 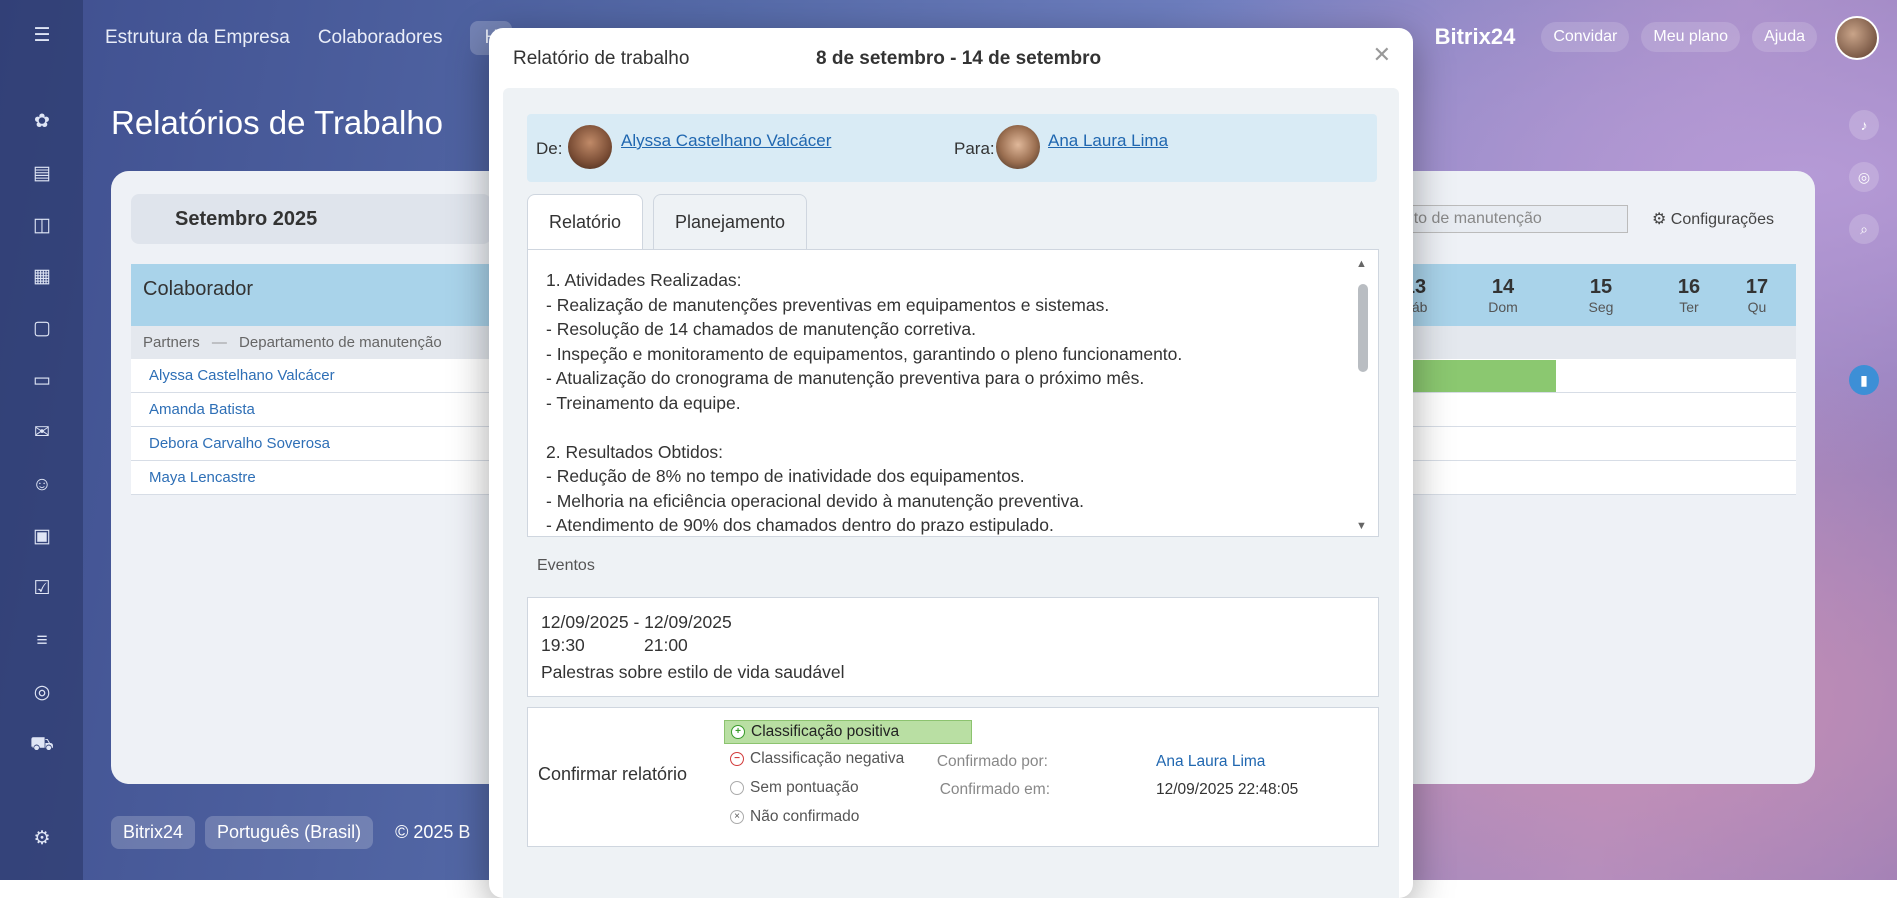 I want to click on contacts-icon: ☺, so click(x=42, y=485).